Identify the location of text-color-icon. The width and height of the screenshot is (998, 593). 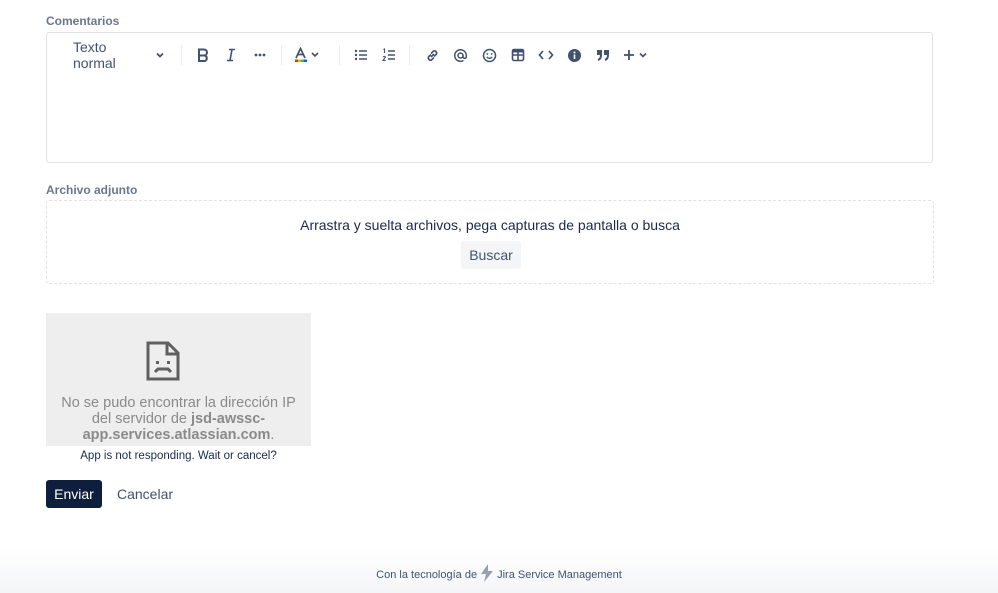
(308, 55).